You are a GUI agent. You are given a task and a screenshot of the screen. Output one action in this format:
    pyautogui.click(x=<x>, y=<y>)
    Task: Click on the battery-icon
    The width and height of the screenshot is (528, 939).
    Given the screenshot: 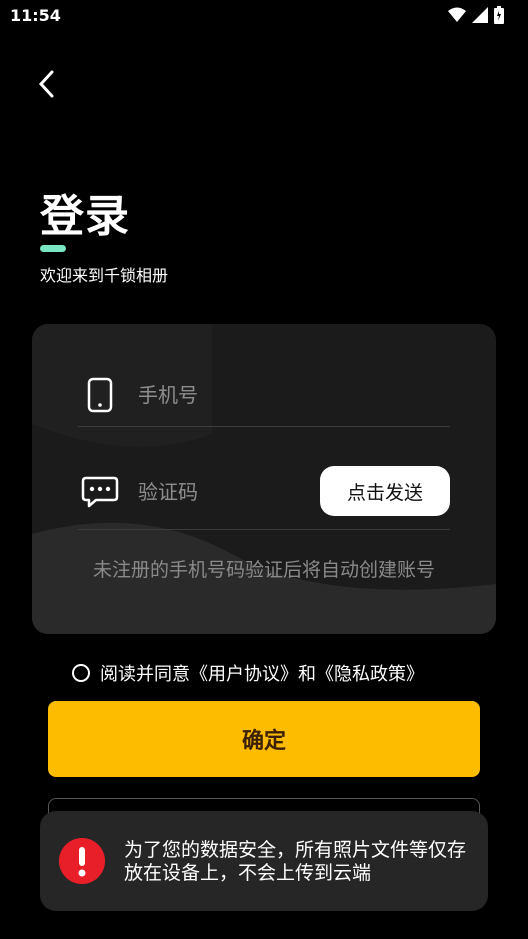 What is the action you would take?
    pyautogui.click(x=499, y=15)
    